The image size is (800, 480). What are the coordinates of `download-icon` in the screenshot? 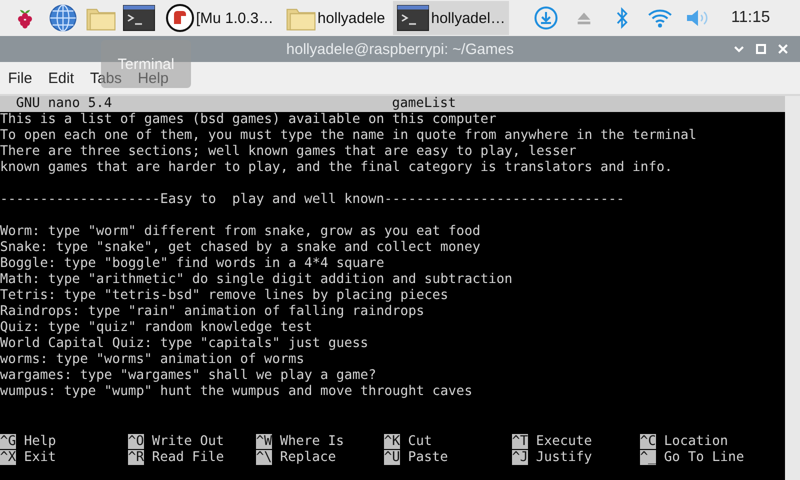 It's located at (546, 18).